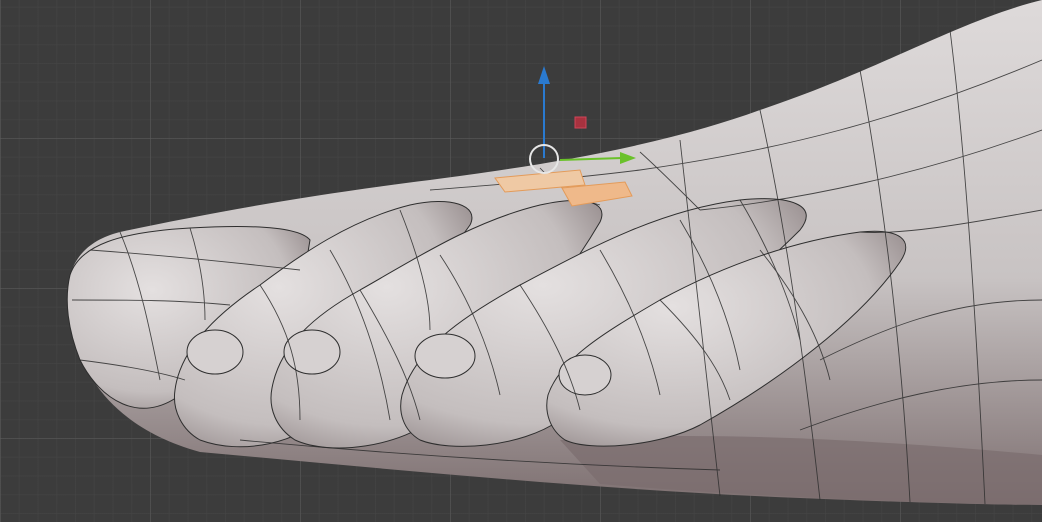 The width and height of the screenshot is (1042, 522). Describe the element at coordinates (215, 352) in the screenshot. I see `toenail-second` at that location.